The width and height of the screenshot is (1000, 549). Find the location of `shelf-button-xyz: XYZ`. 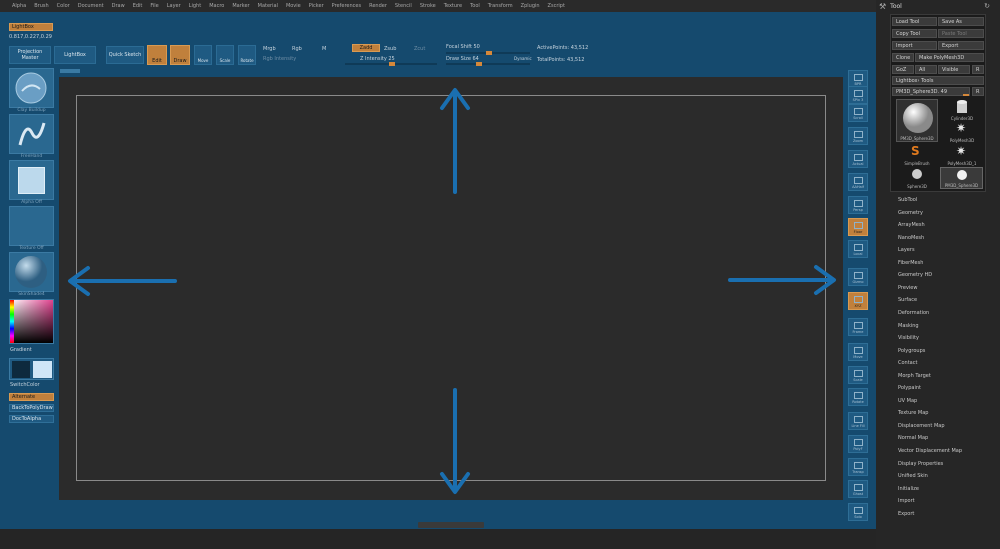

shelf-button-xyz: XYZ is located at coordinates (858, 301).